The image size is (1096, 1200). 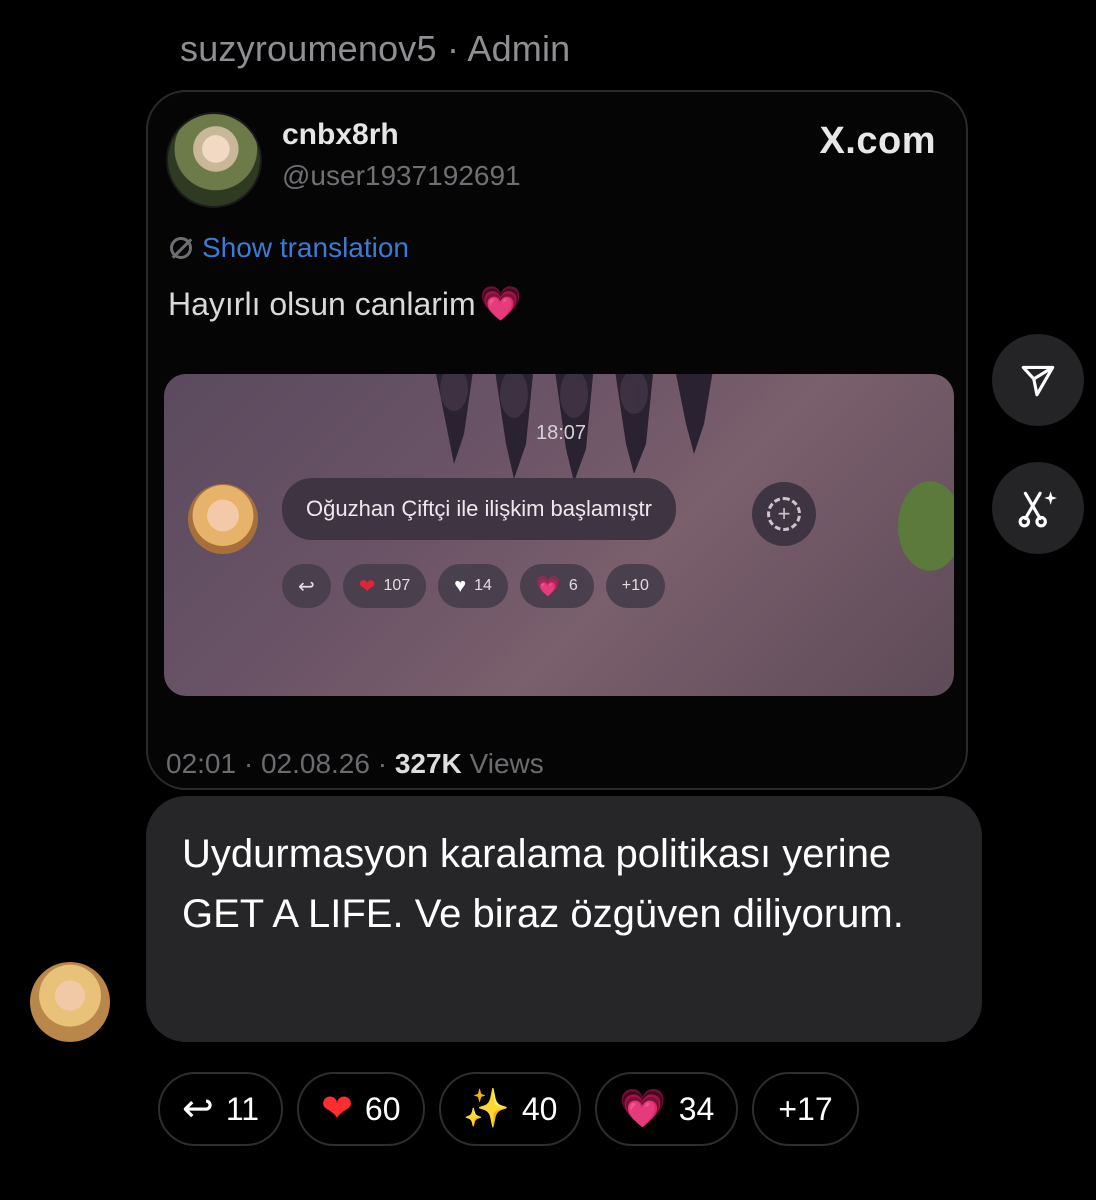 I want to click on post-views-count: 327K, so click(x=428, y=763).